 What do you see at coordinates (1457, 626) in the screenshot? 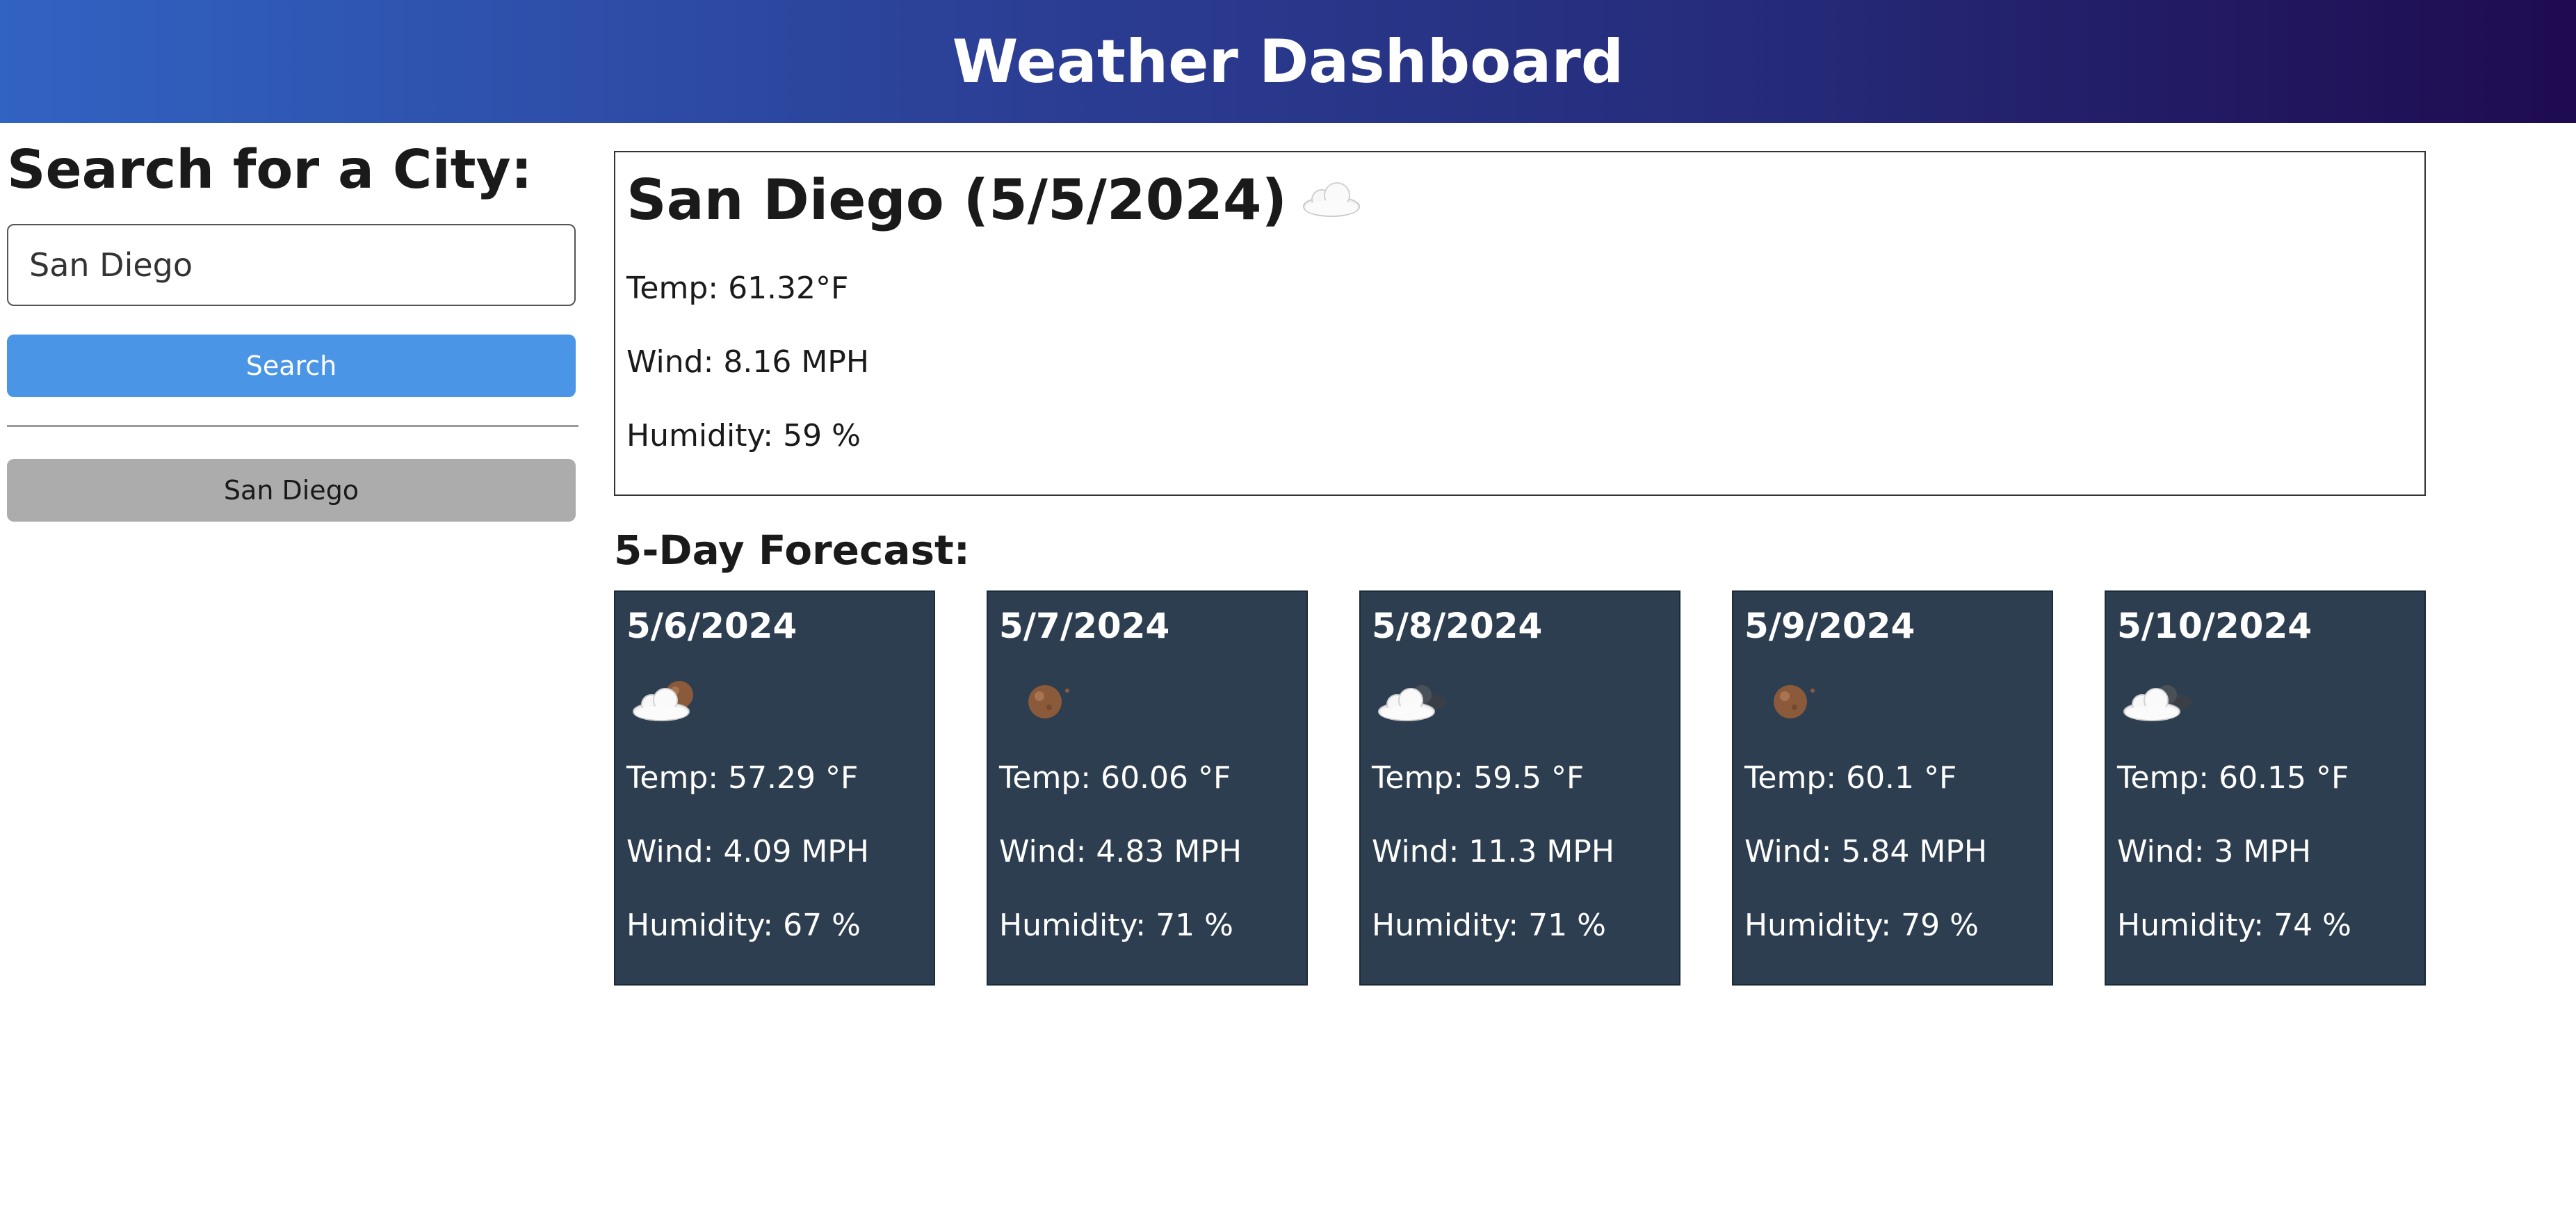
I see `forecast-date: 5/8/2024` at bounding box center [1457, 626].